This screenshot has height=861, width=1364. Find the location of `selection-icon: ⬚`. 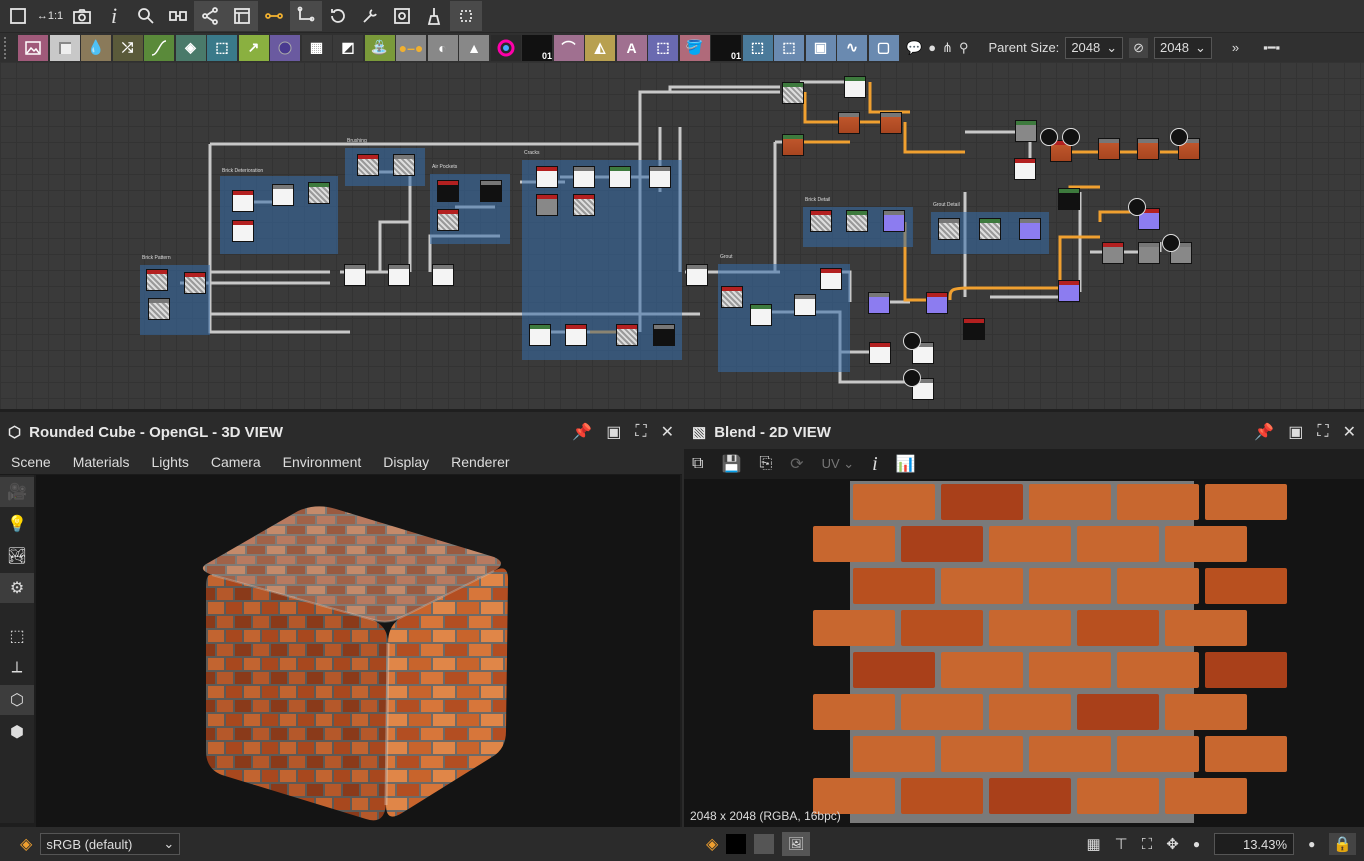

selection-icon: ⬚ is located at coordinates (663, 47).